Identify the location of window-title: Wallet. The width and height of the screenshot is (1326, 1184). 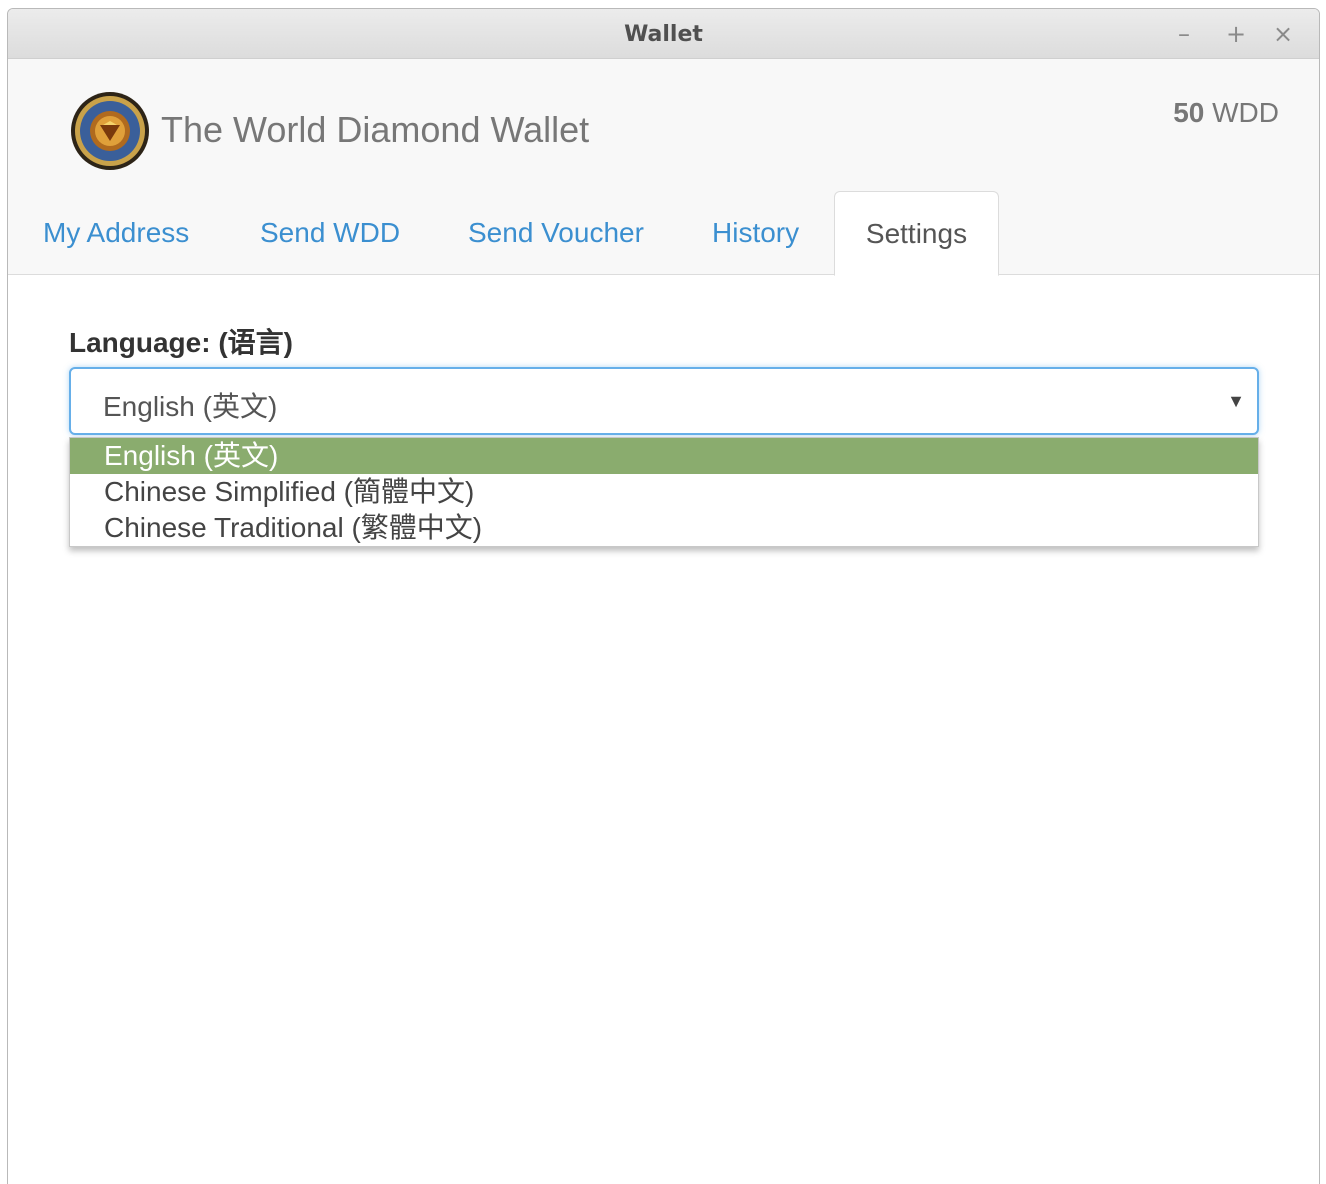
(663, 34).